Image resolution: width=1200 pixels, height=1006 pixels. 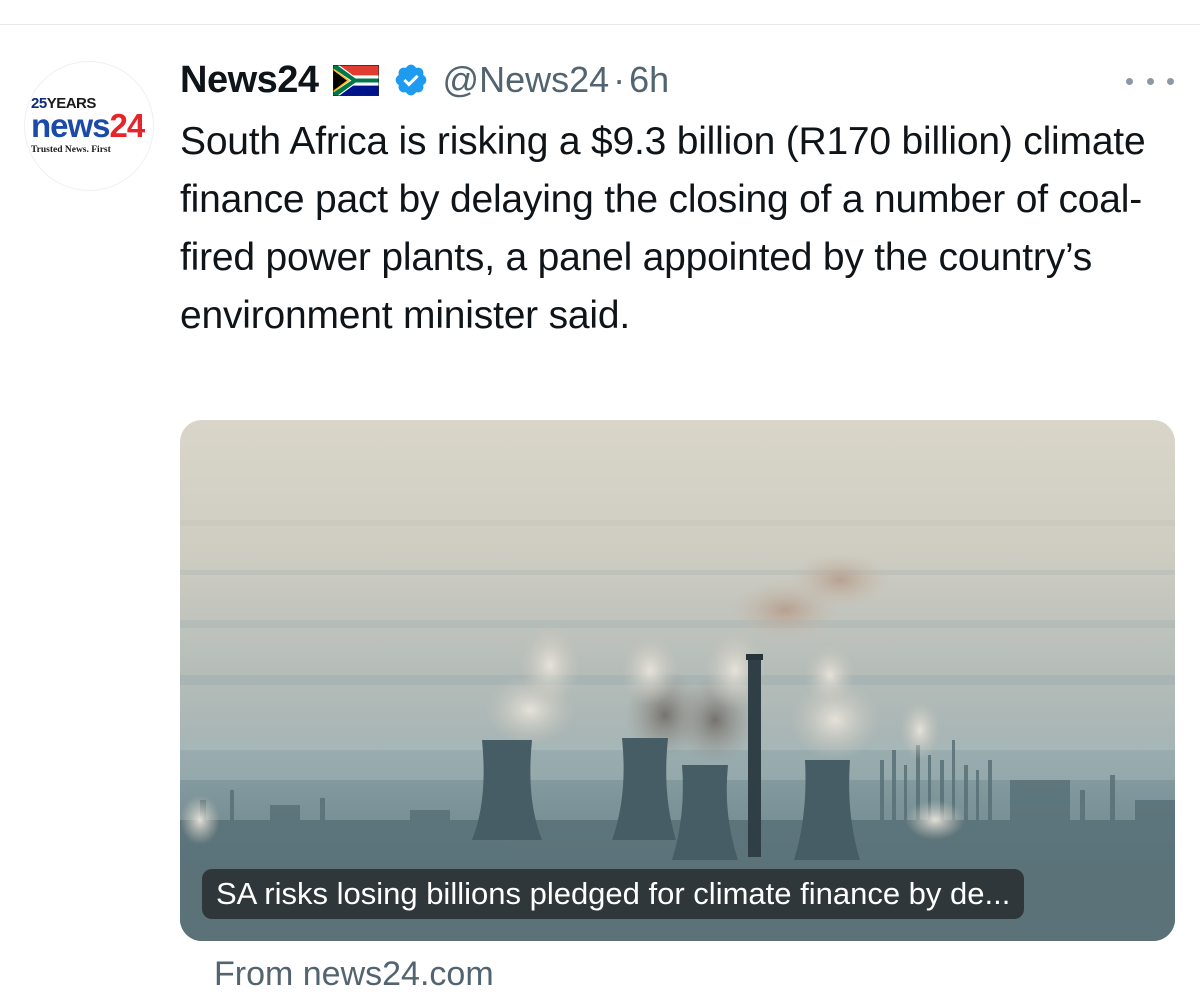 I want to click on more-options-button, so click(x=1150, y=81).